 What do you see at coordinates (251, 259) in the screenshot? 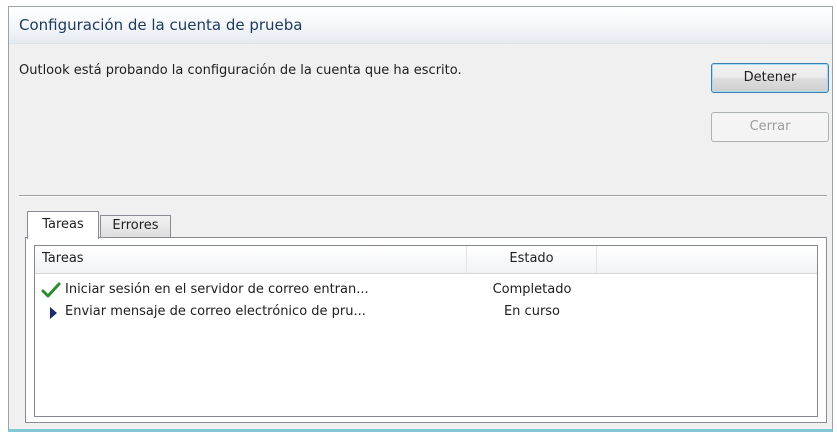
I see `column-header-tasks: Tareas` at bounding box center [251, 259].